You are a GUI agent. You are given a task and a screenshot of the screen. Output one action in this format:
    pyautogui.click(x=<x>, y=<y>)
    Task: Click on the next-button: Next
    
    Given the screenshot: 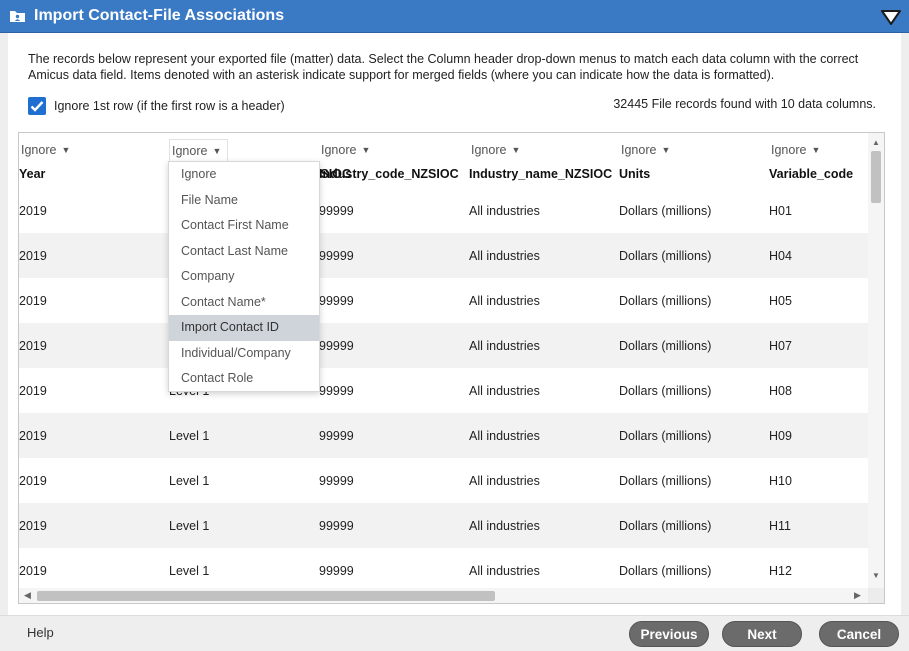 What is the action you would take?
    pyautogui.click(x=762, y=634)
    